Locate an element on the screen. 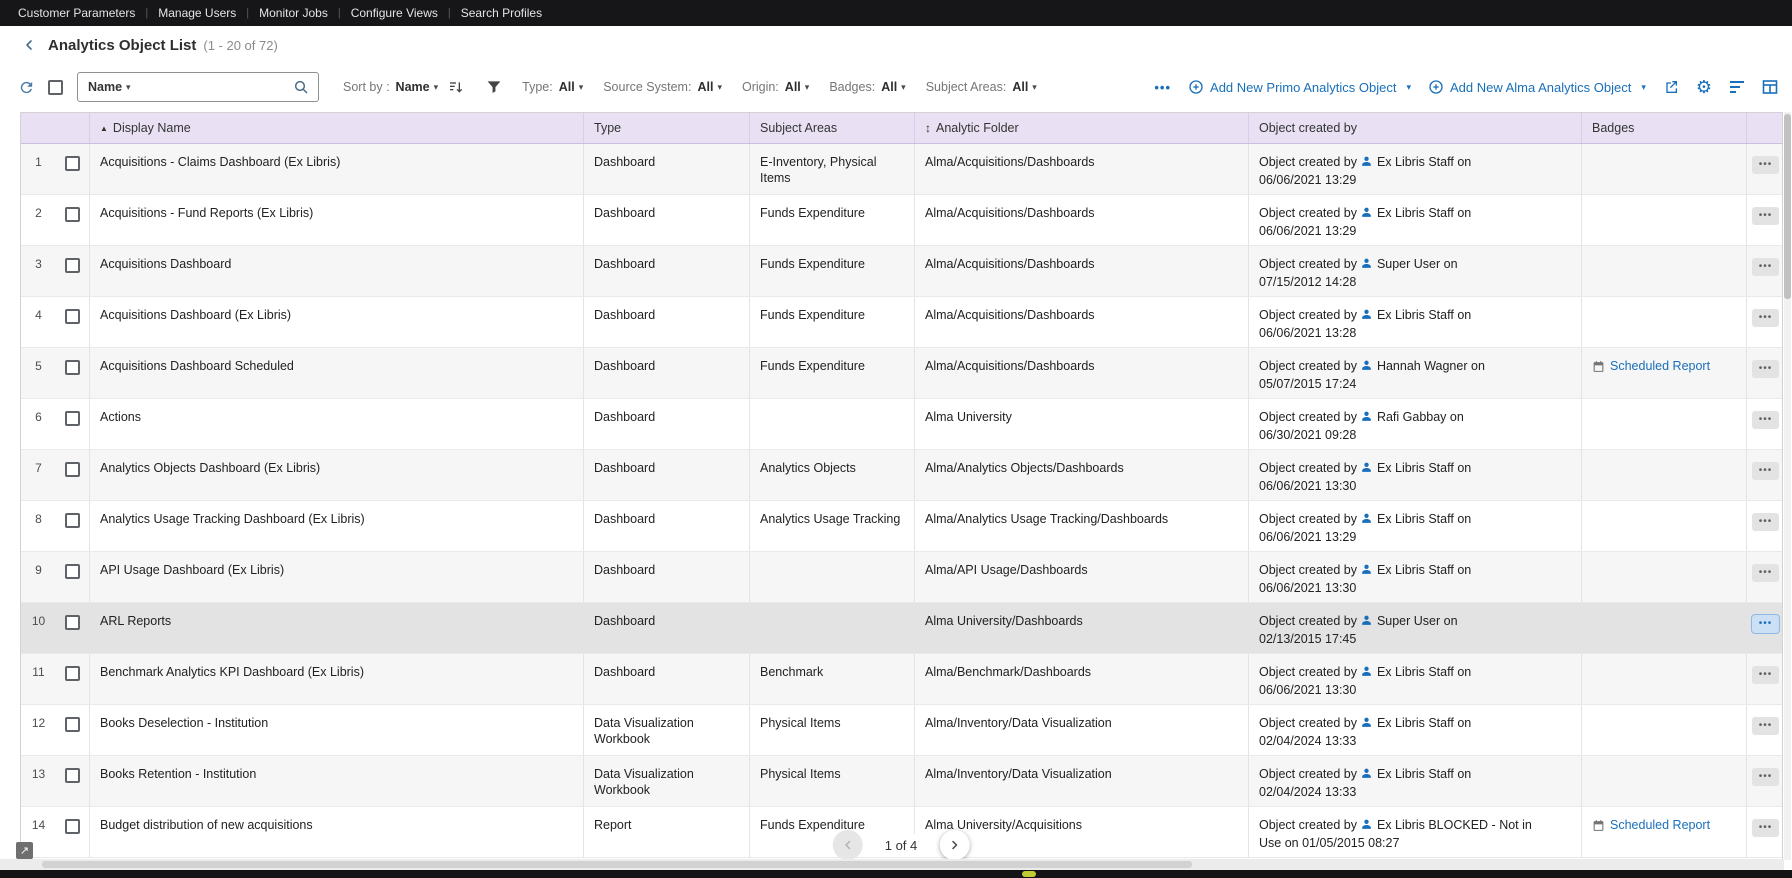  display-name-cell: Actions is located at coordinates (337, 424).